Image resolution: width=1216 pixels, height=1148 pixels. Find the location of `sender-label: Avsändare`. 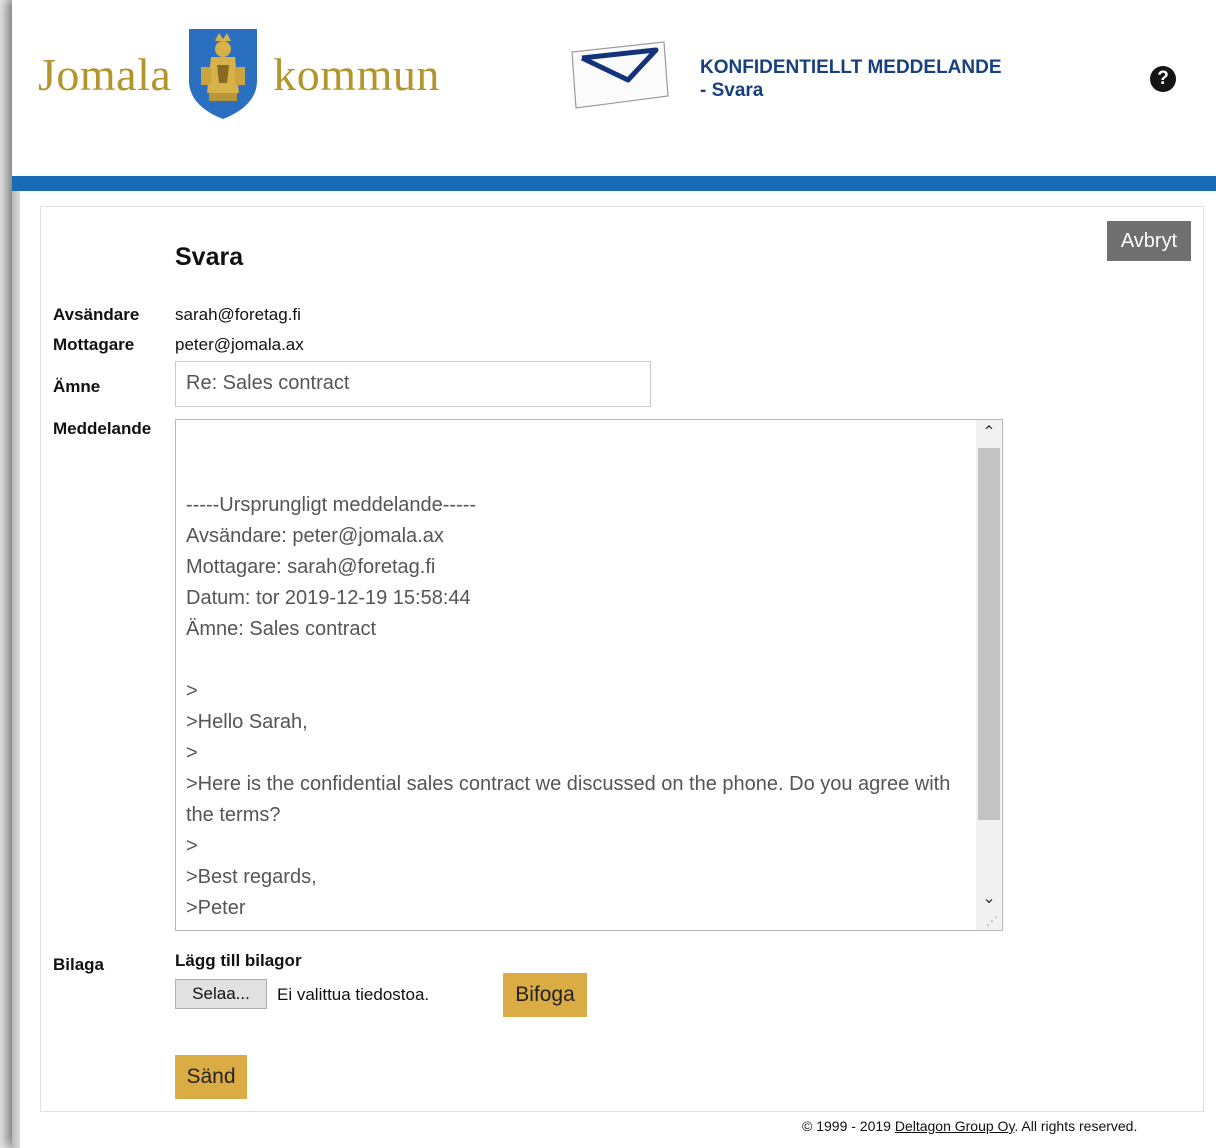

sender-label: Avsändare is located at coordinates (96, 314).